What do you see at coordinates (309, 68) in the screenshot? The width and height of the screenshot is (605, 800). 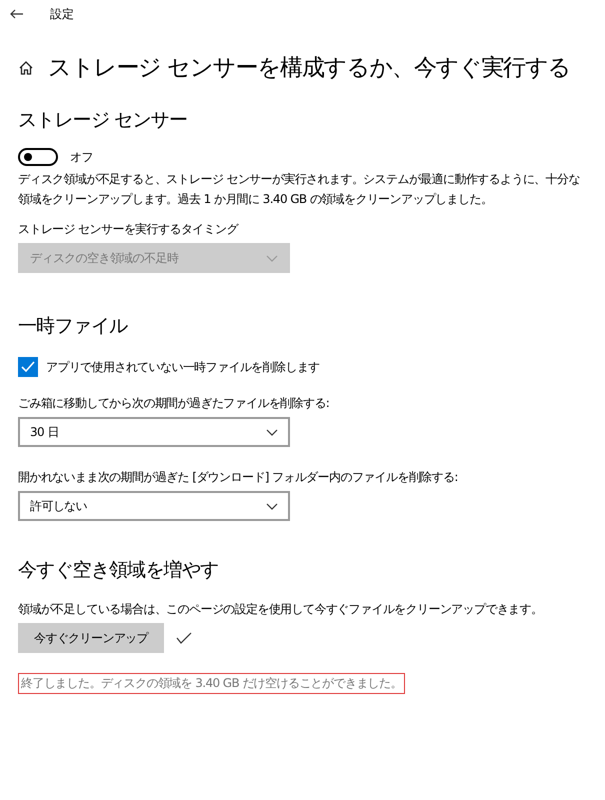 I see `page-title: ストレージ センサーを構成するか、今すぐ実行する` at bounding box center [309, 68].